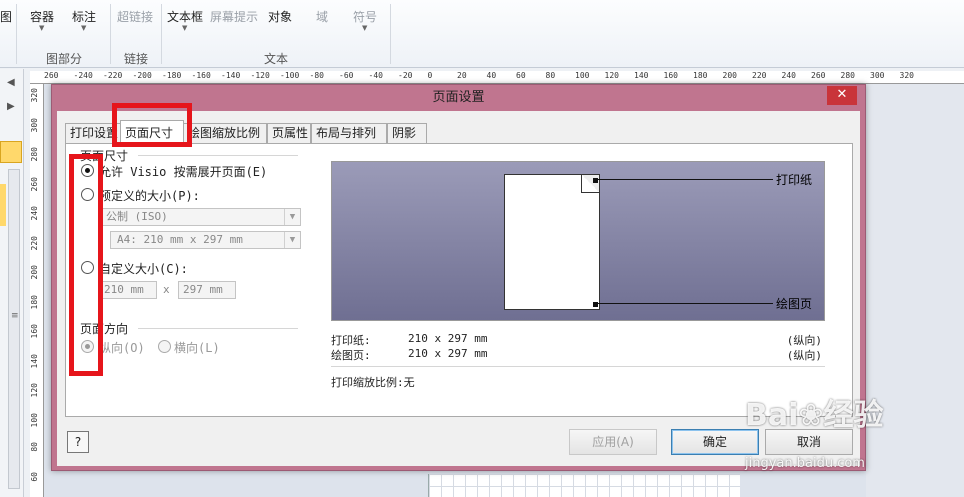 The image size is (964, 497). What do you see at coordinates (11, 152) in the screenshot?
I see `selected-stencil-tab` at bounding box center [11, 152].